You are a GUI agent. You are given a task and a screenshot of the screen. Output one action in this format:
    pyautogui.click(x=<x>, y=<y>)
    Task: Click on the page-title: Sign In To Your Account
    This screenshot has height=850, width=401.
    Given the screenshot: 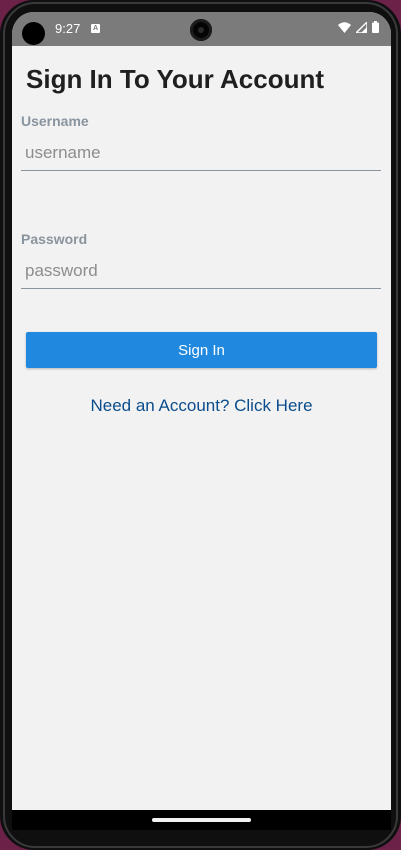 What is the action you would take?
    pyautogui.click(x=175, y=79)
    